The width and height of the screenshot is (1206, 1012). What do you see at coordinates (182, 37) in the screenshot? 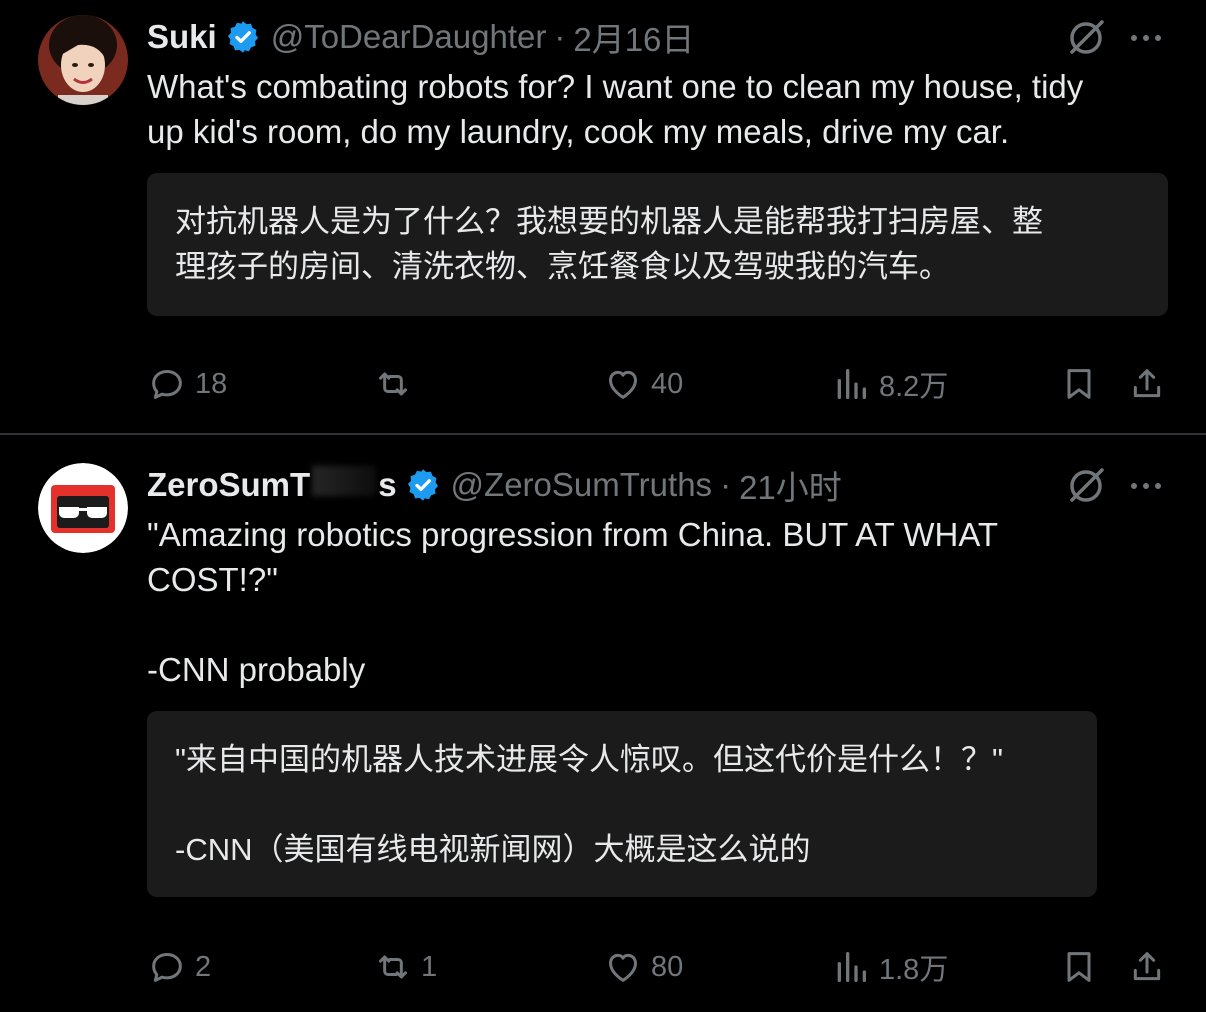
I see `display-name: Suki` at bounding box center [182, 37].